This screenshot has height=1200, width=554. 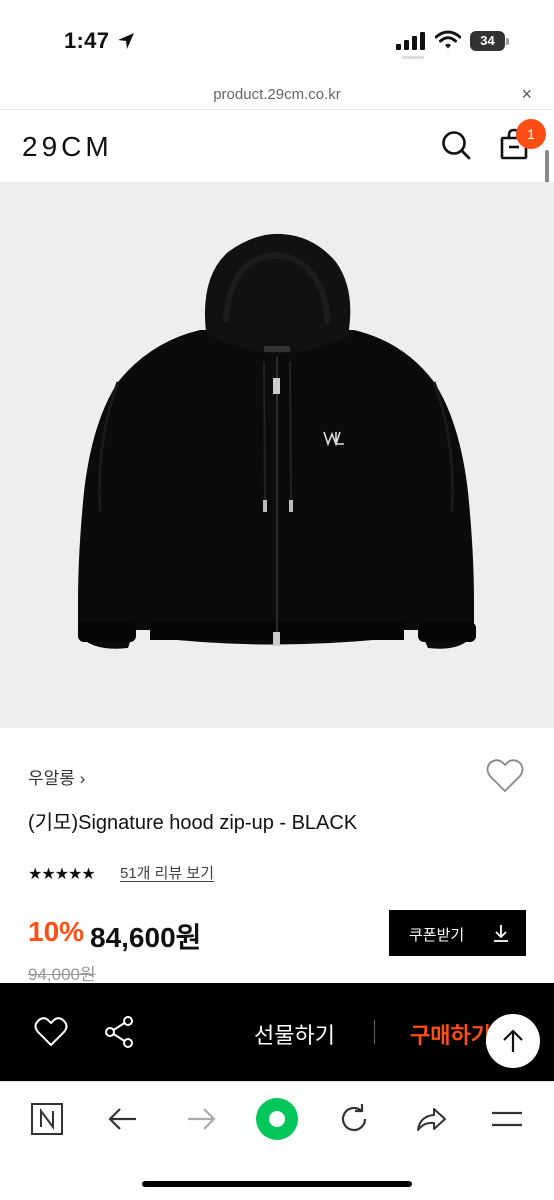 What do you see at coordinates (531, 134) in the screenshot?
I see `cart-count-badge: 1` at bounding box center [531, 134].